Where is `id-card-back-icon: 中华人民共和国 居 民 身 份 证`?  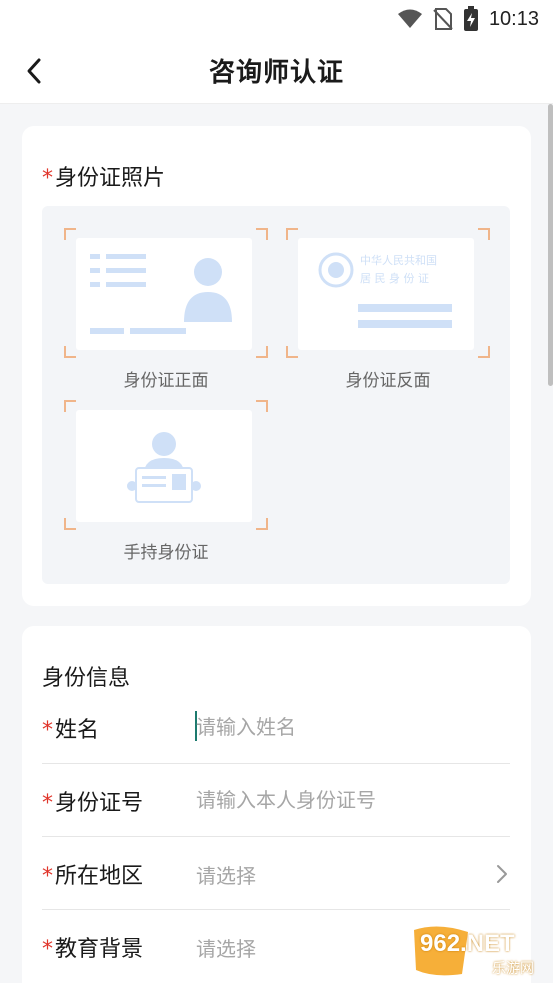
id-card-back-icon: 中华人民共和国 居 民 身 份 证 is located at coordinates (386, 294).